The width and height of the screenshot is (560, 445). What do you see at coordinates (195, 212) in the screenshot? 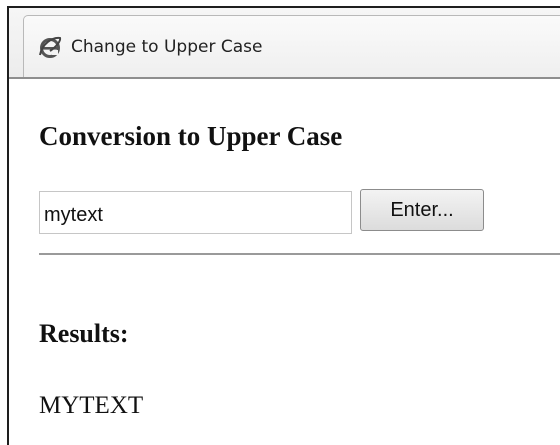
I see `text-input` at bounding box center [195, 212].